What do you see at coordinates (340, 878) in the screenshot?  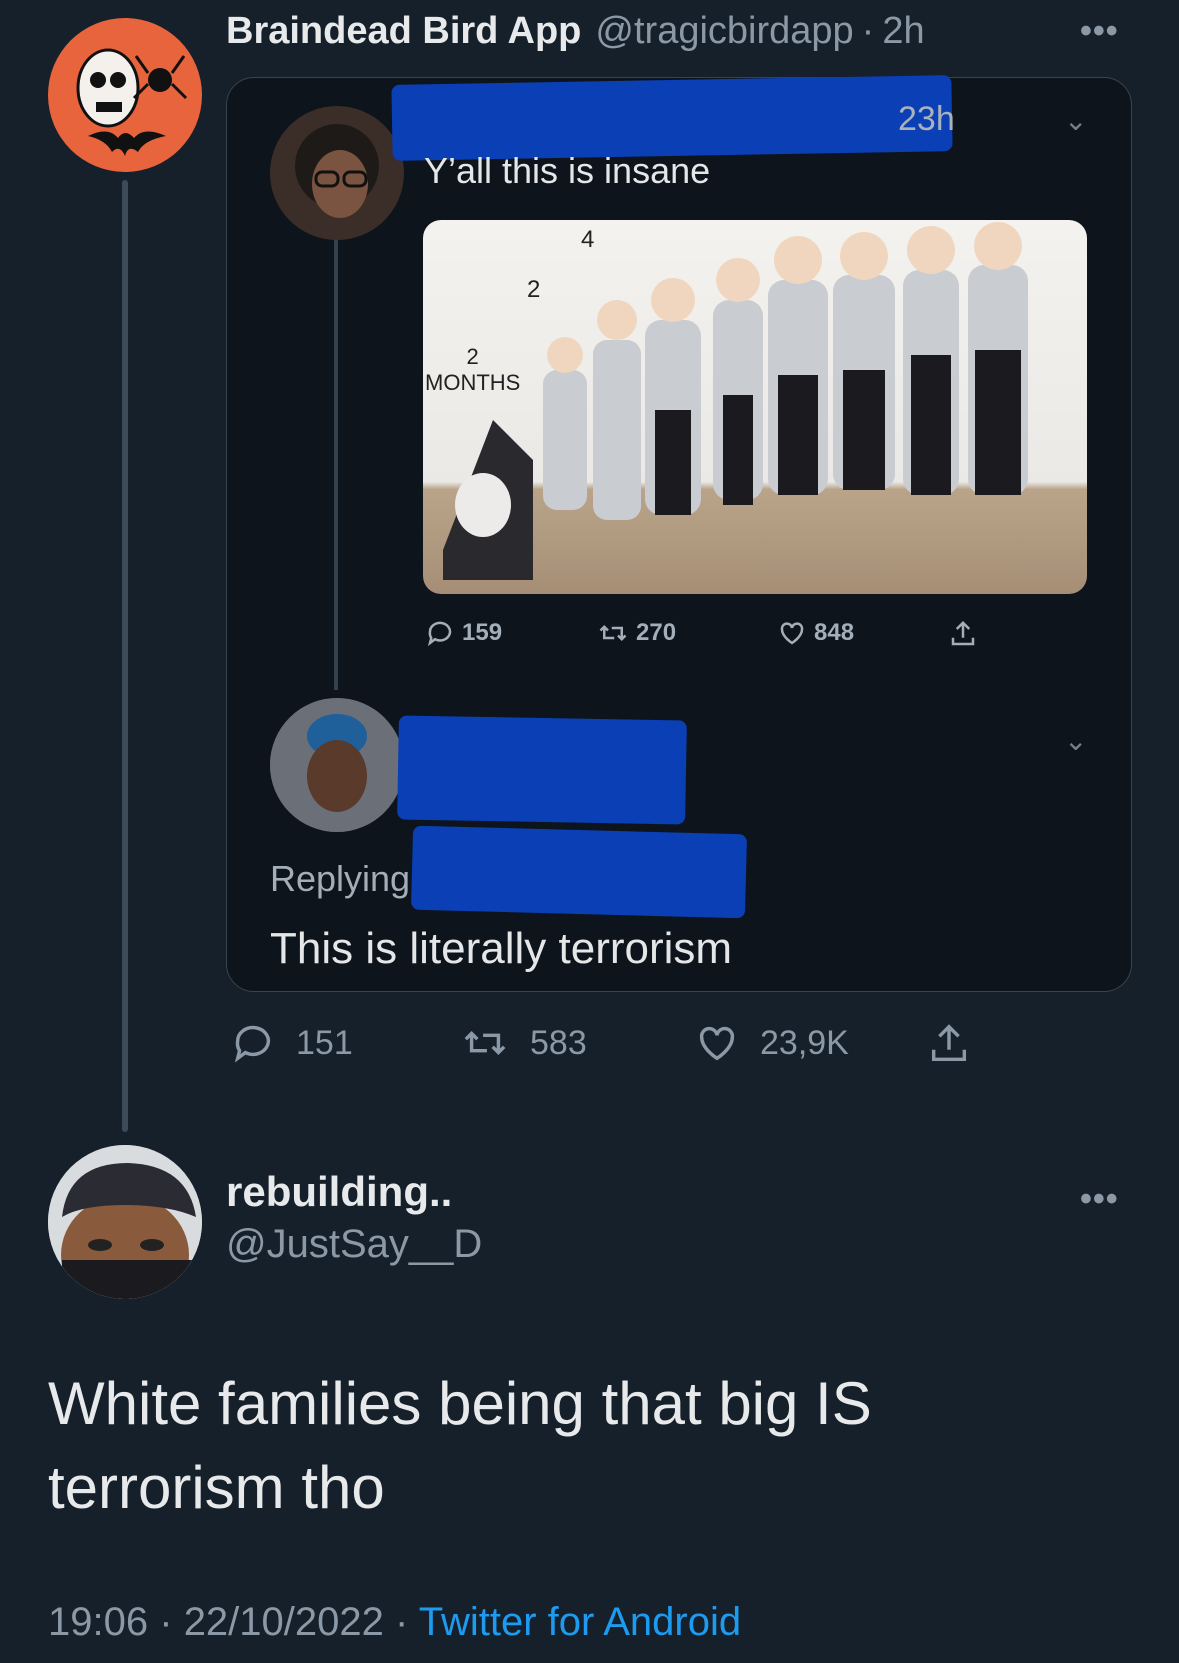 I see `replying-to-label: Replying` at bounding box center [340, 878].